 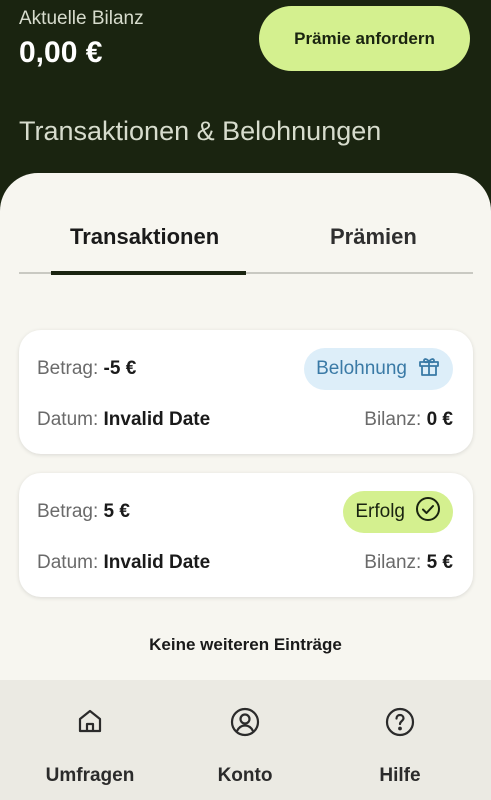 I want to click on badge-label: Erfolg, so click(x=380, y=511).